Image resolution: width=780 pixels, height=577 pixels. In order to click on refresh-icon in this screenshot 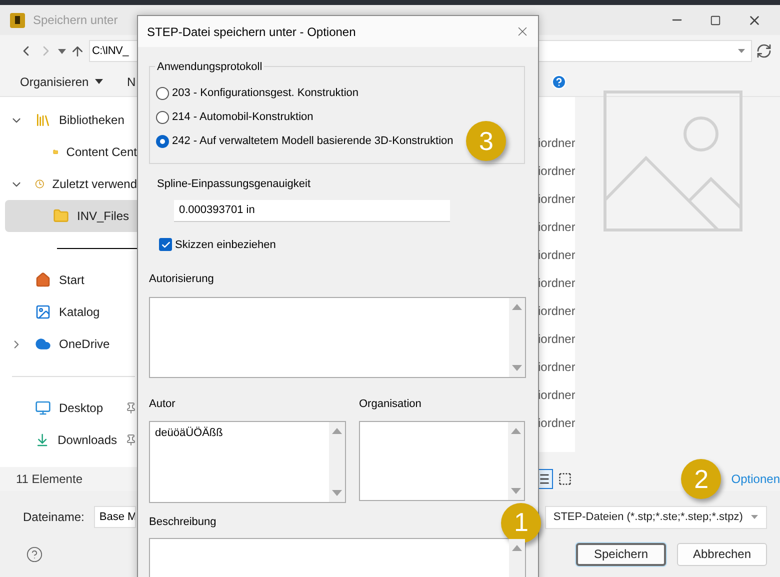, I will do `click(764, 51)`.